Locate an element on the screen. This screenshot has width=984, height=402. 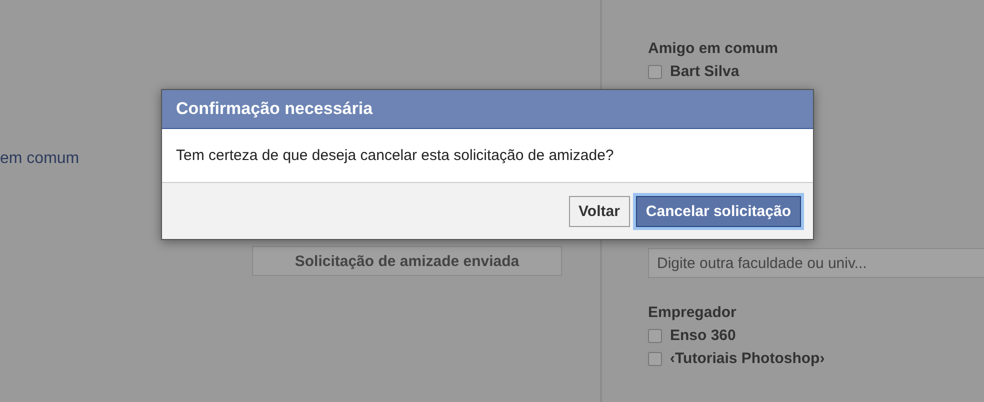
request-sent-button: Solicitação de amizade enviada is located at coordinates (407, 261).